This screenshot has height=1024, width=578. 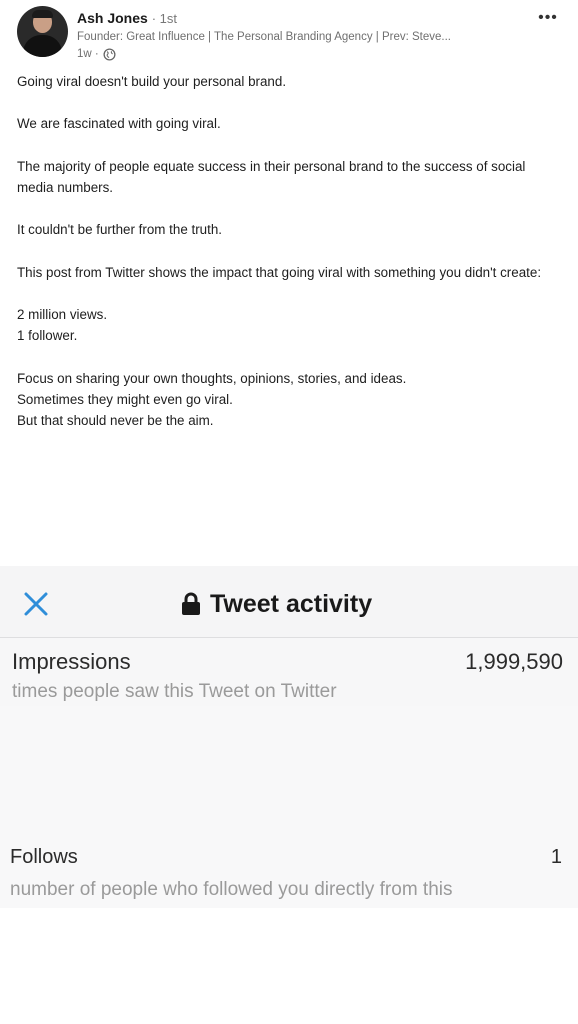 What do you see at coordinates (174, 691) in the screenshot?
I see `impressions-description: times people saw this Tweet on Twitter` at bounding box center [174, 691].